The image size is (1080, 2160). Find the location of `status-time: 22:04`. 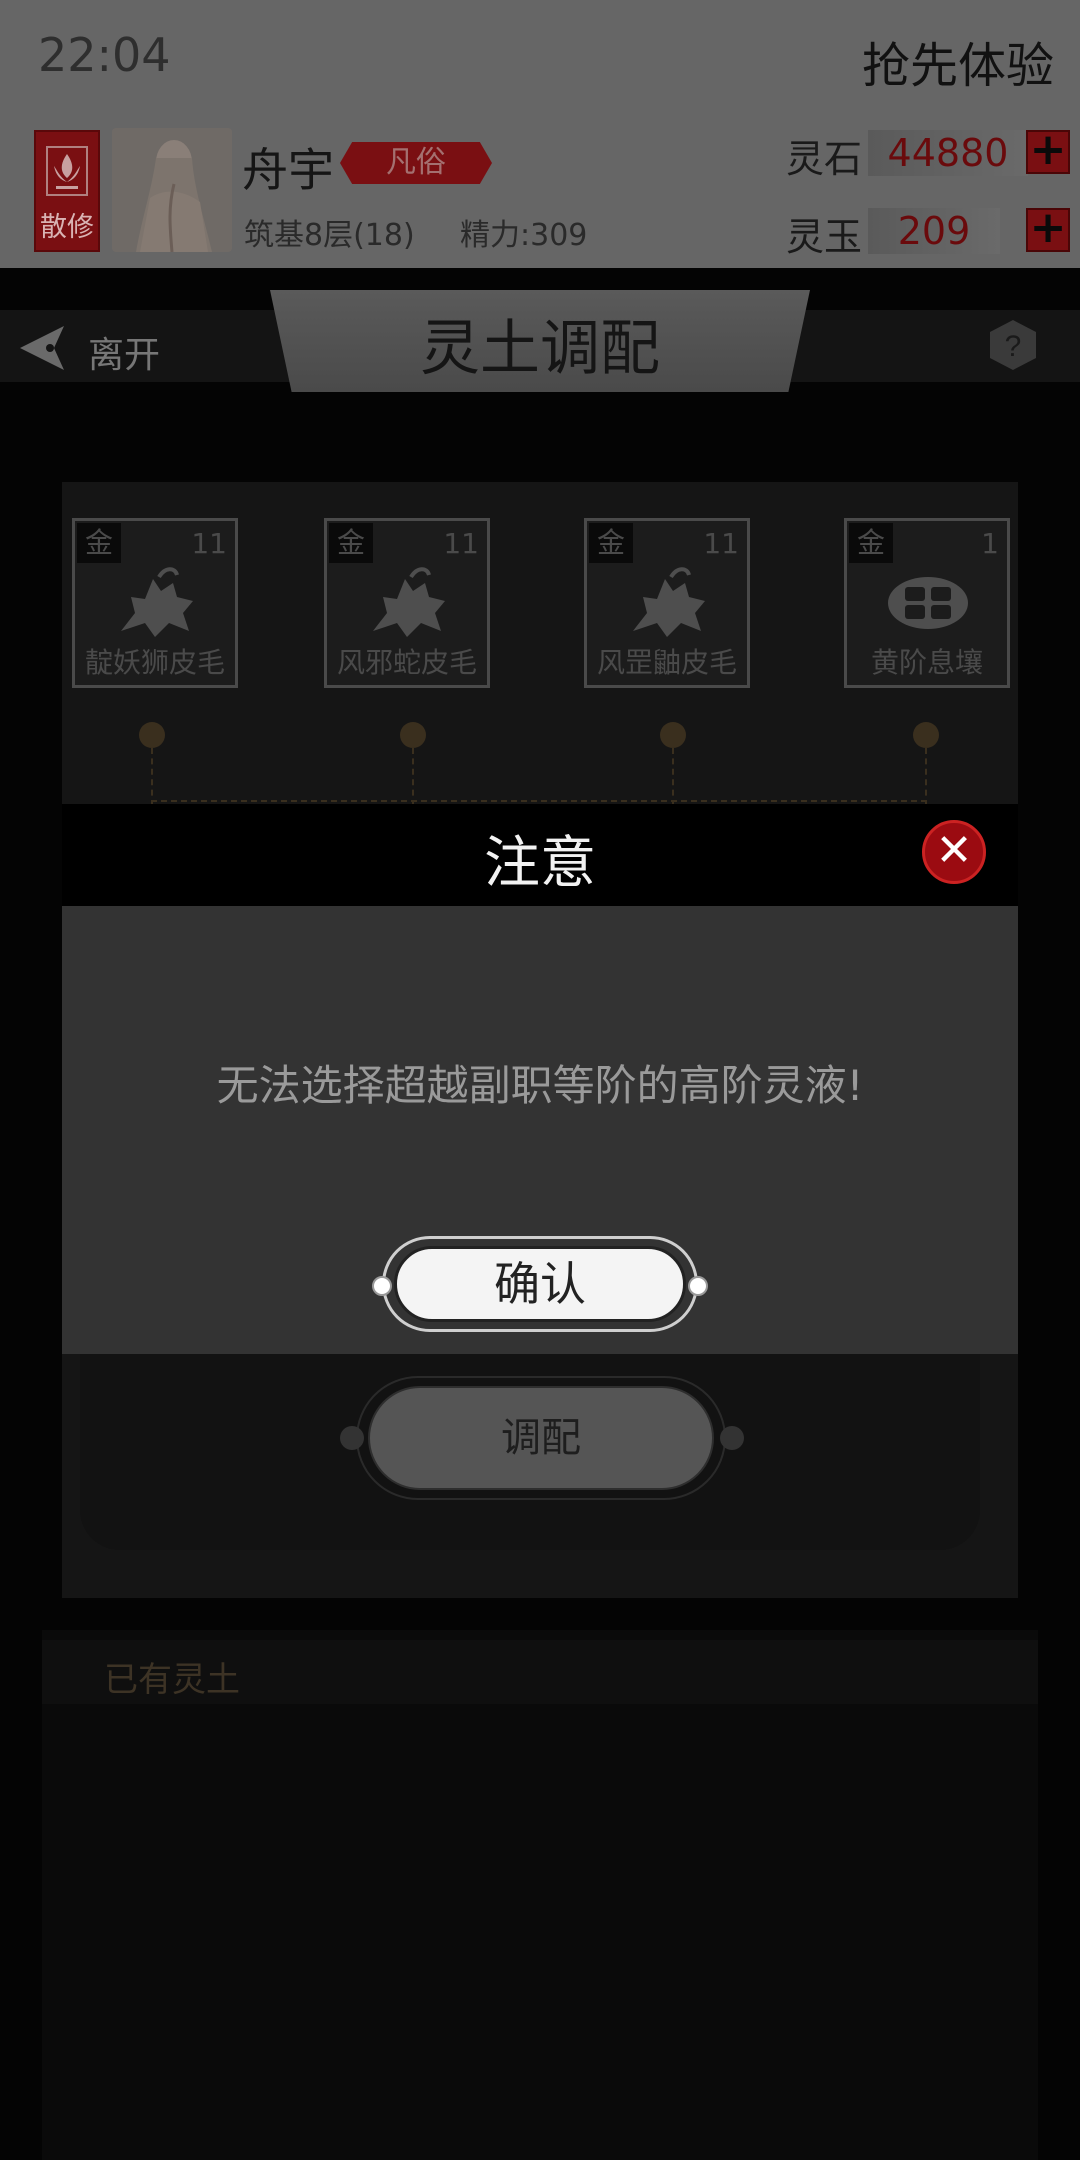

status-time: 22:04 is located at coordinates (104, 55).